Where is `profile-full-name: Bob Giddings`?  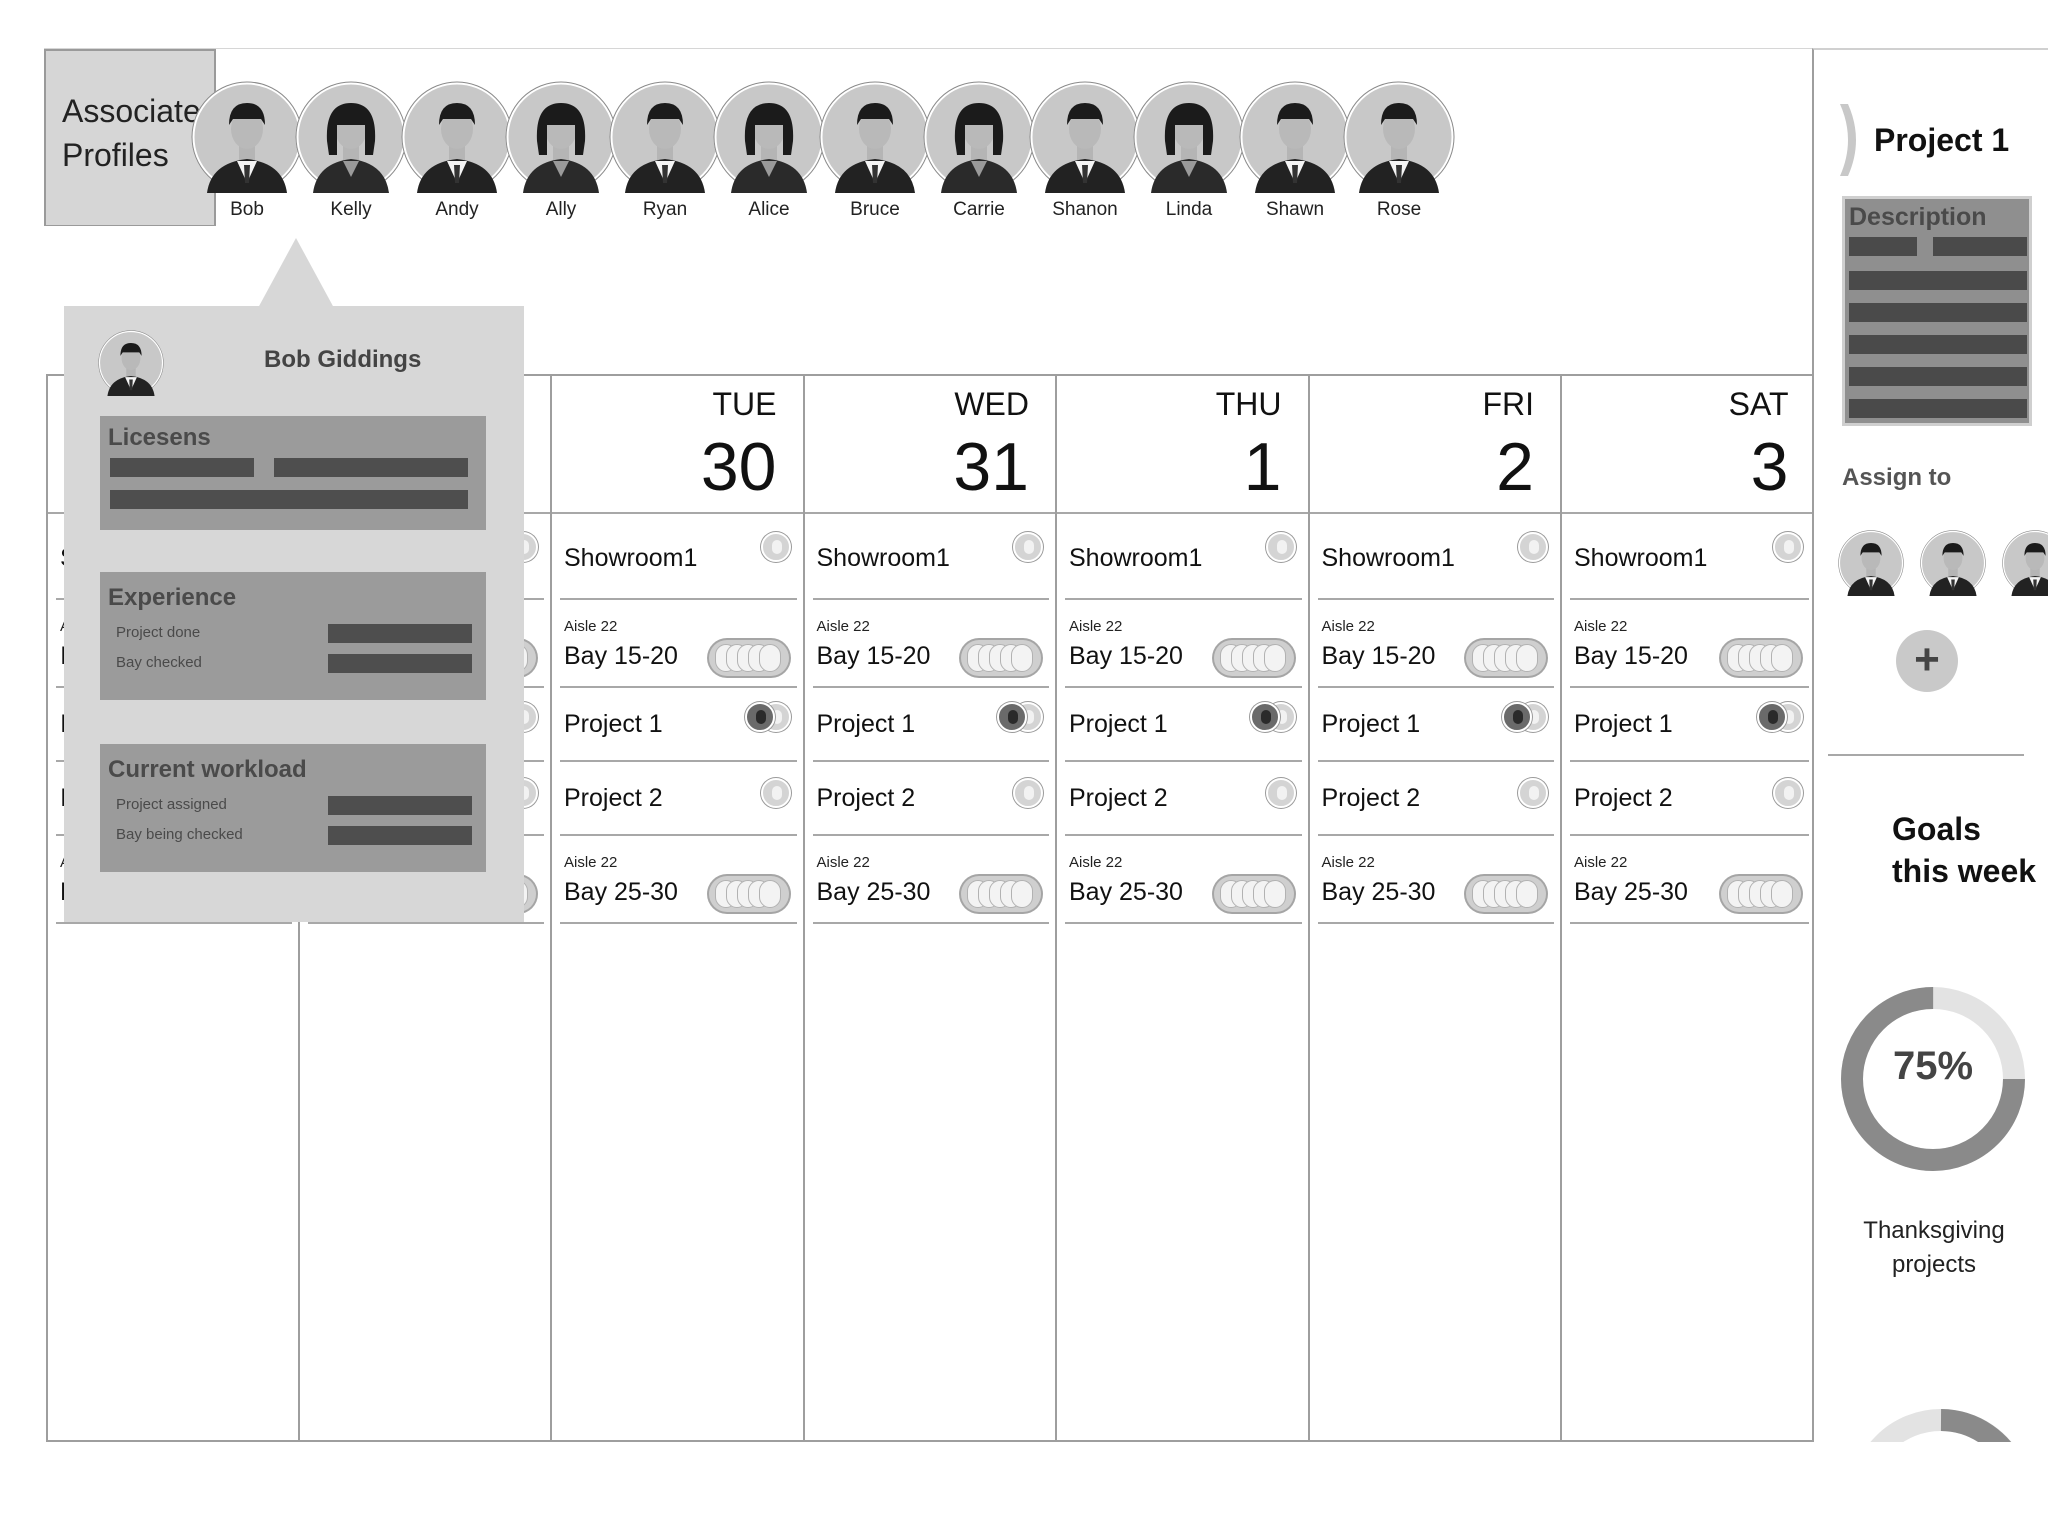 profile-full-name: Bob Giddings is located at coordinates (343, 359).